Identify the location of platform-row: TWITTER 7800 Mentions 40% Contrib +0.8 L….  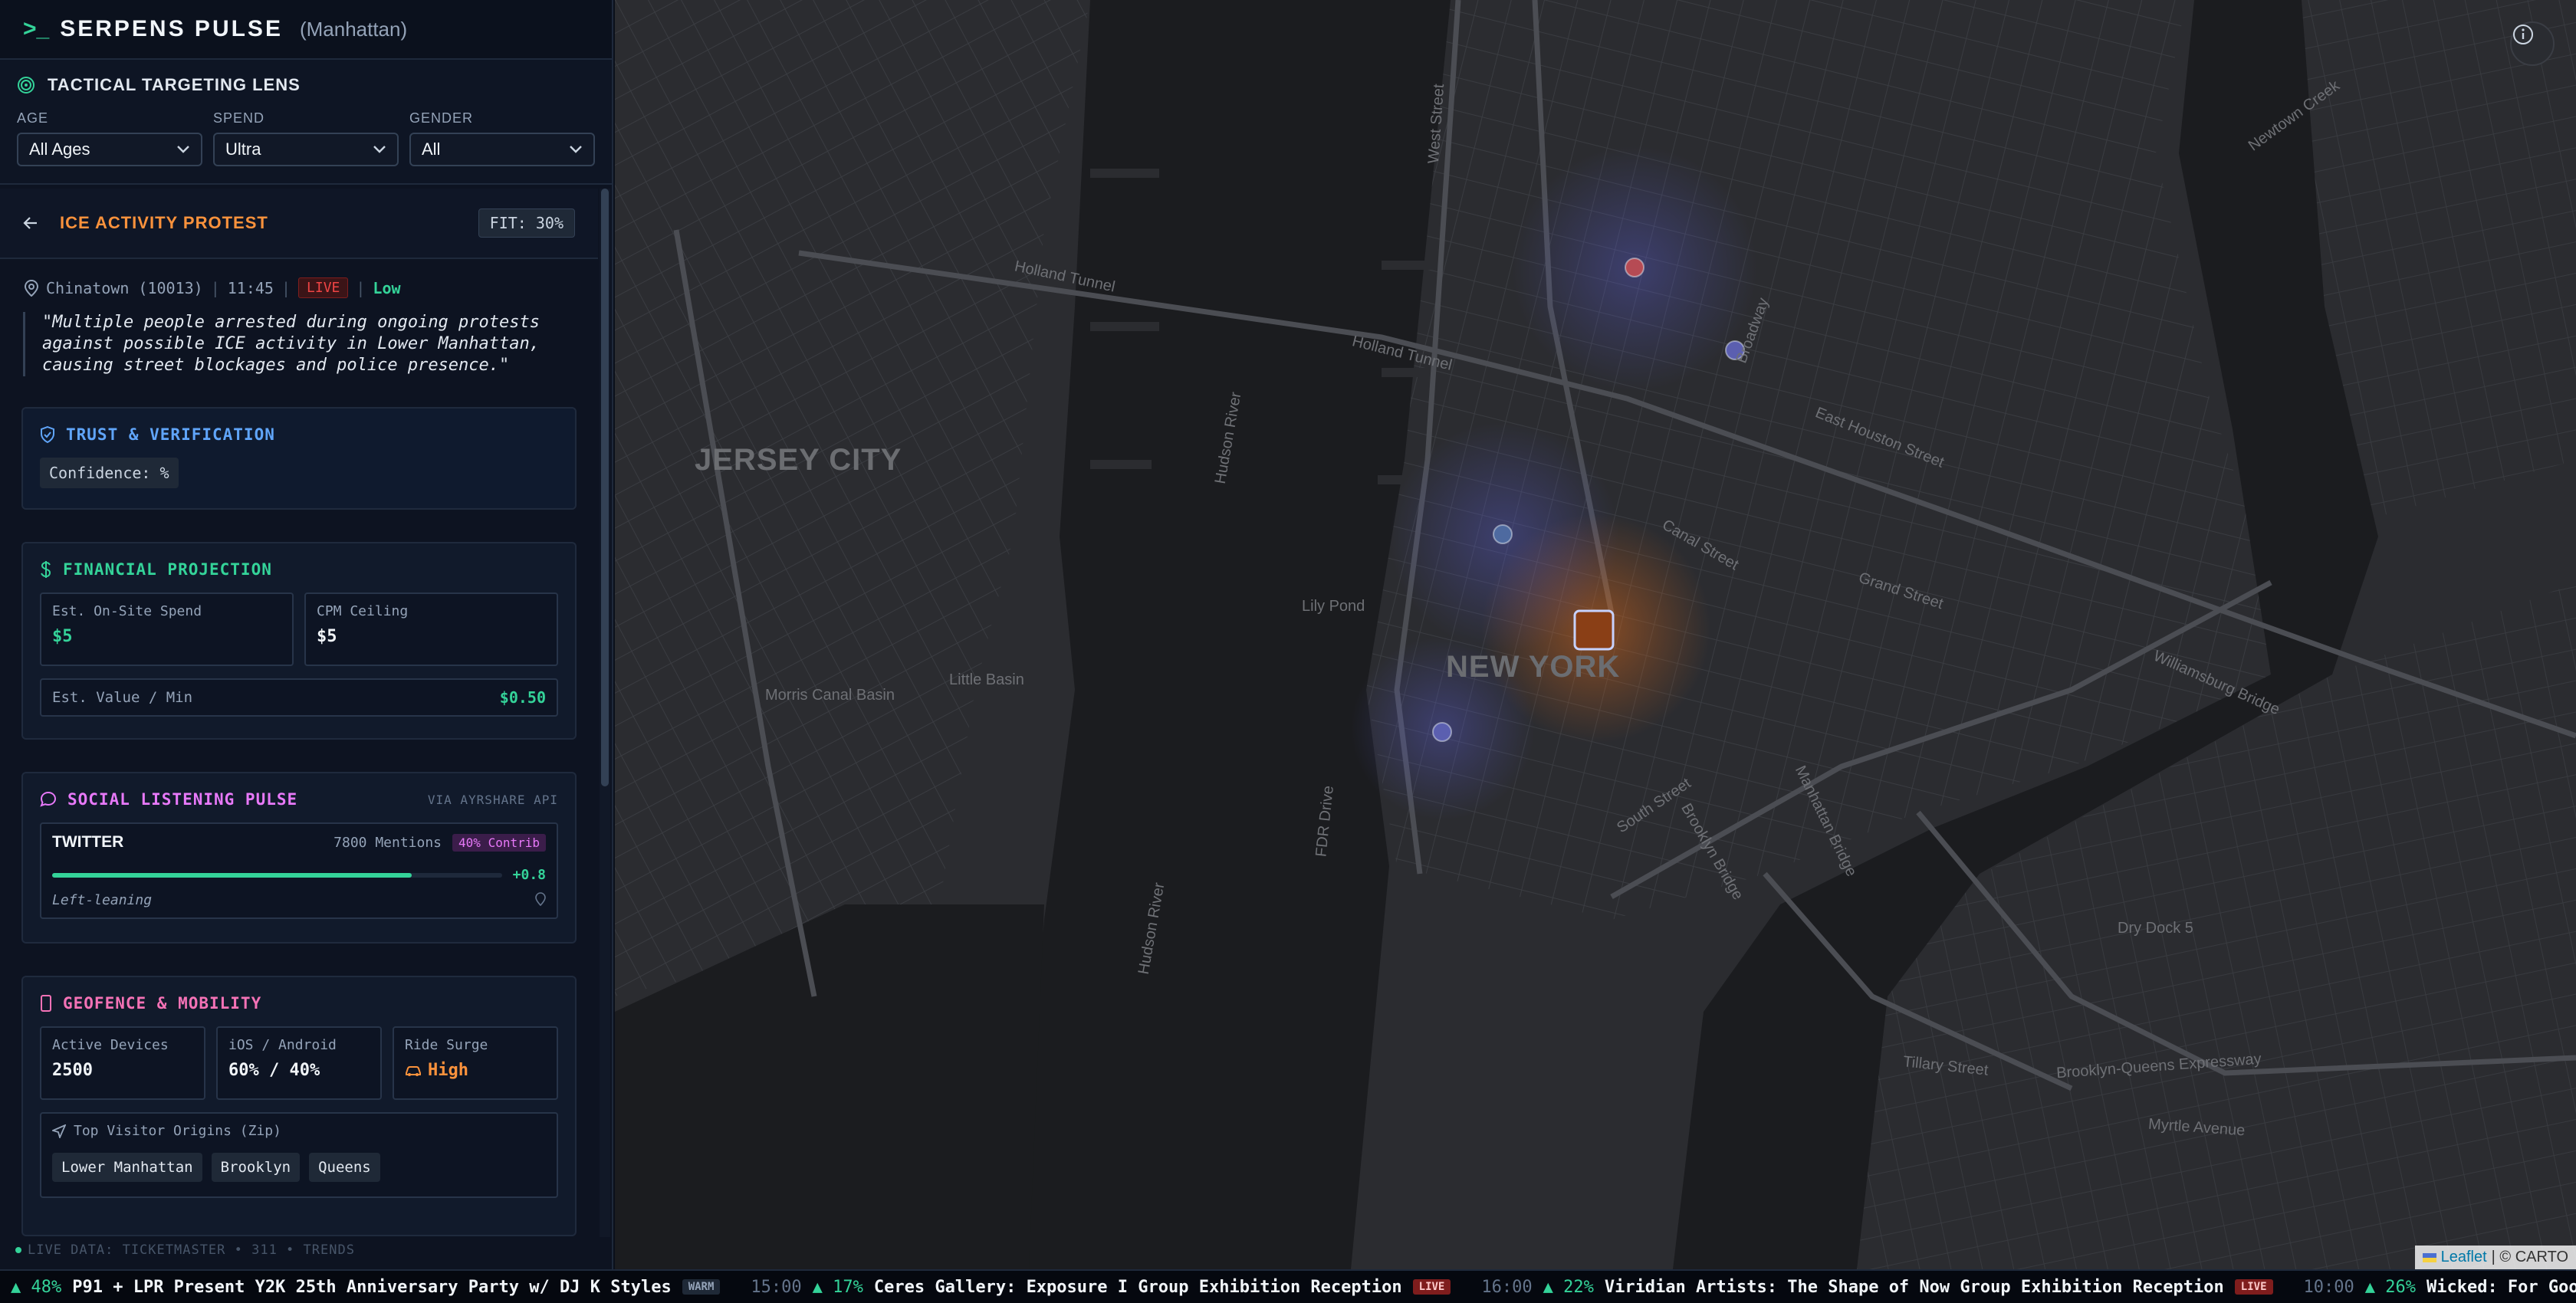
(299, 871).